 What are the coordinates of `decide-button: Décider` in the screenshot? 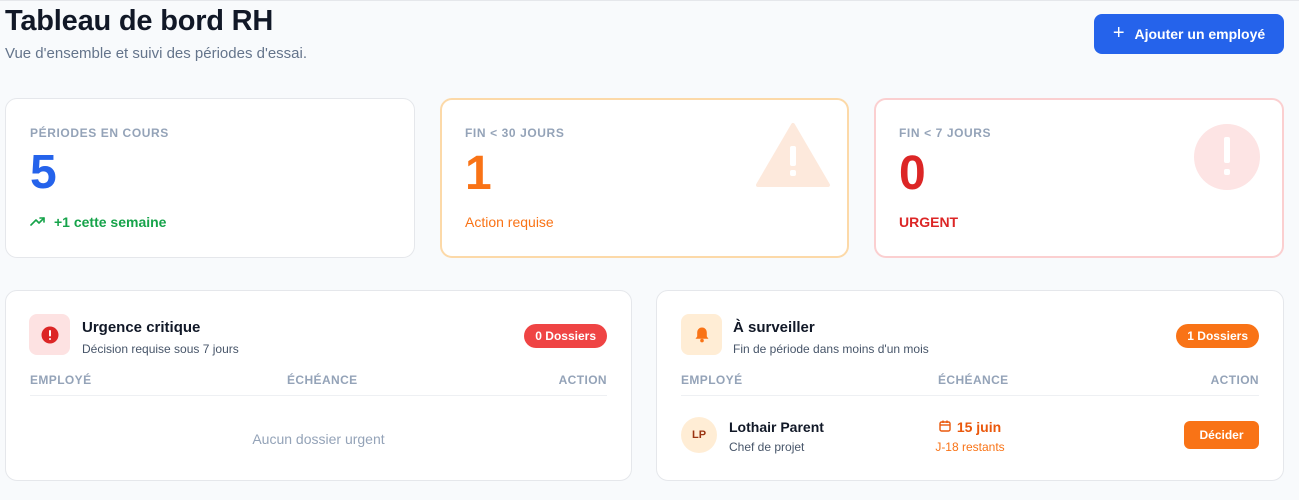 It's located at (1221, 435).